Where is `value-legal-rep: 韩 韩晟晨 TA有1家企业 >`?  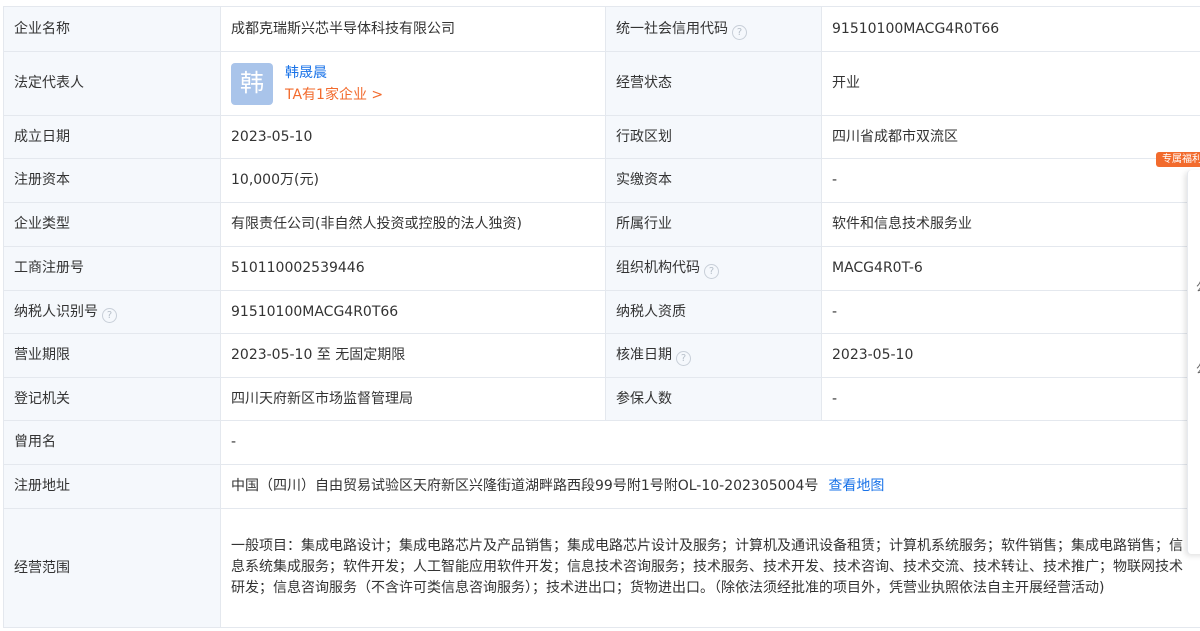
value-legal-rep: 韩 韩晟晨 TA有1家企业 > is located at coordinates (413, 83).